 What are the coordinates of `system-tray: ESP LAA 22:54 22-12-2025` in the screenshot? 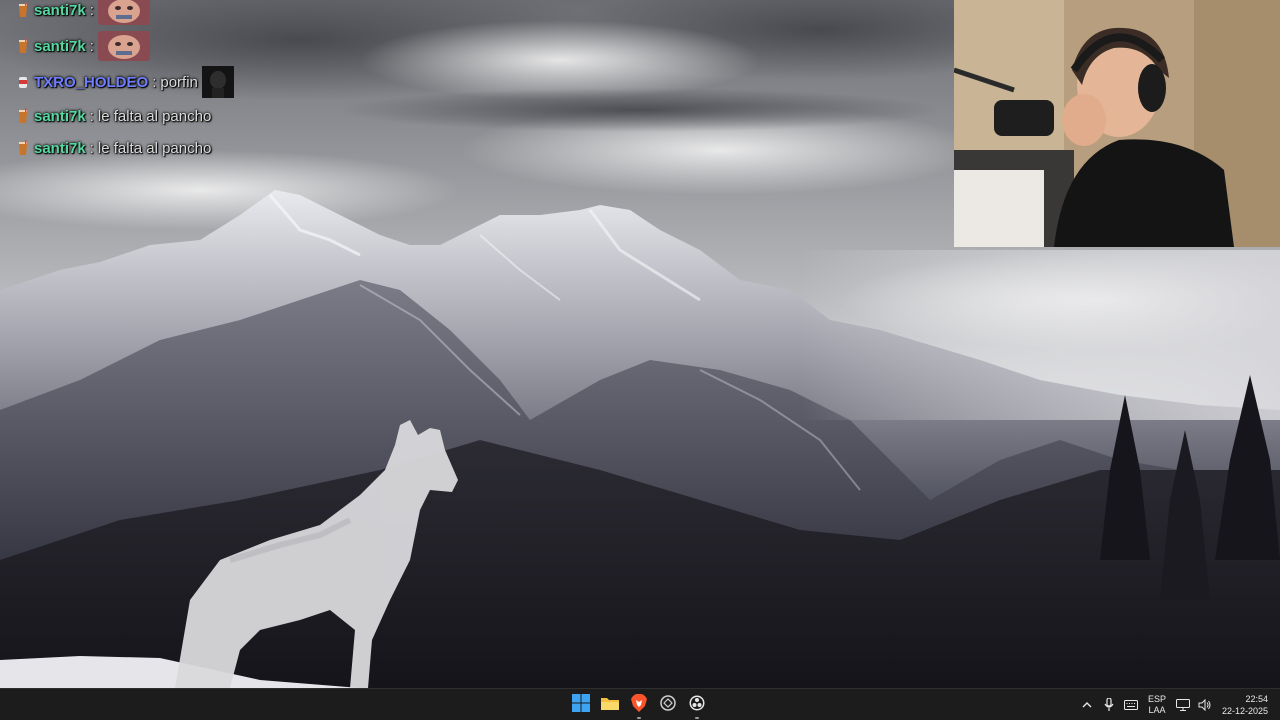 It's located at (1178, 704).